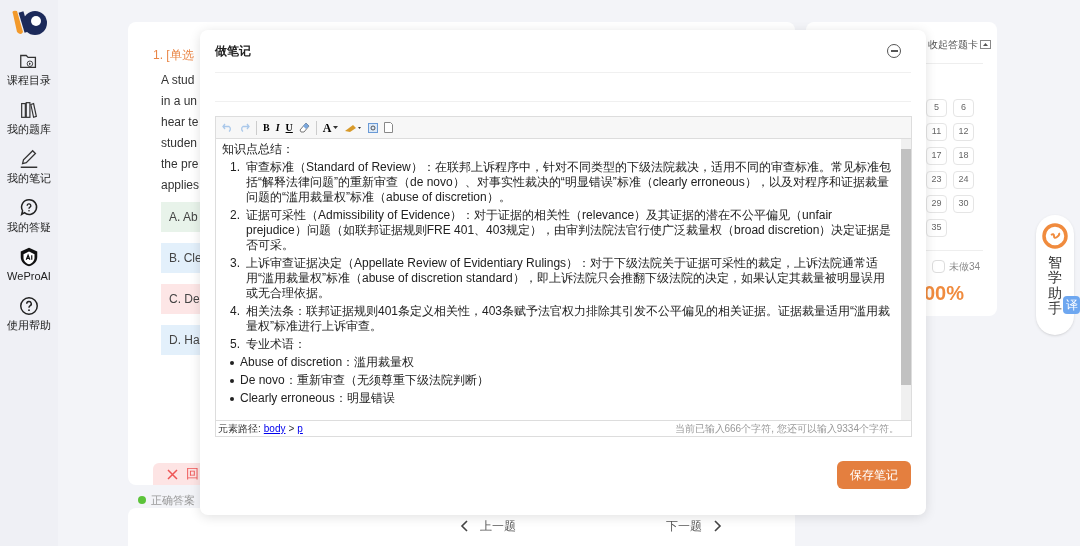 Image resolution: width=1080 pixels, height=546 pixels. What do you see at coordinates (963, 132) in the screenshot?
I see `question-number-button: 12` at bounding box center [963, 132].